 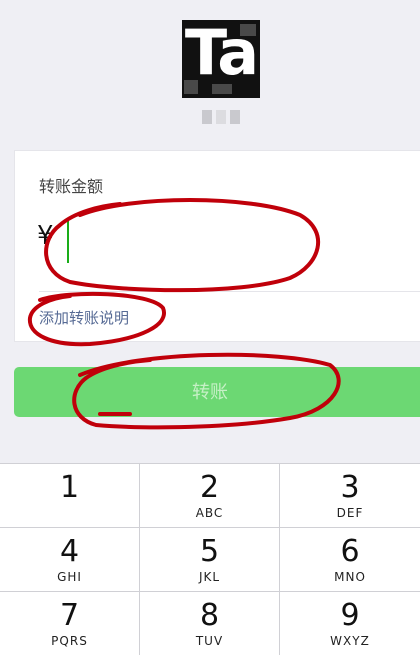 I want to click on transfer-button: 转账, so click(x=217, y=392).